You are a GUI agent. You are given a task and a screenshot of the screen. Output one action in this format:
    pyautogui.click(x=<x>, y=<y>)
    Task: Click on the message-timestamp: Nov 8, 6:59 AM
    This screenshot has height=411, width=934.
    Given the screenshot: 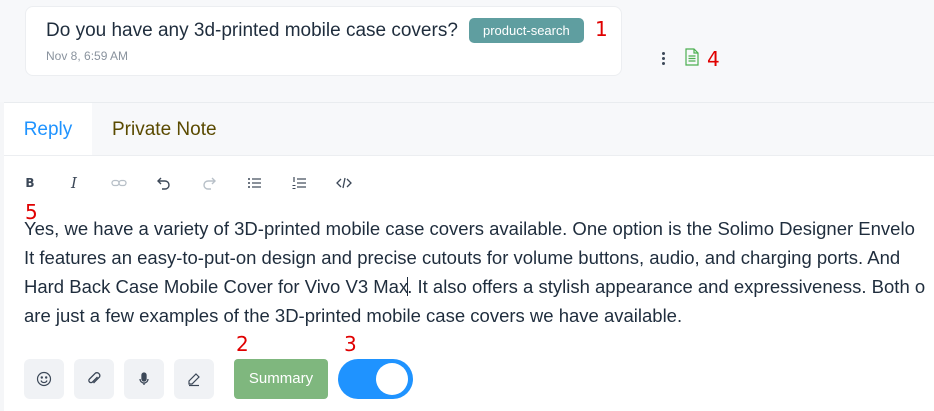 What is the action you would take?
    pyautogui.click(x=87, y=56)
    